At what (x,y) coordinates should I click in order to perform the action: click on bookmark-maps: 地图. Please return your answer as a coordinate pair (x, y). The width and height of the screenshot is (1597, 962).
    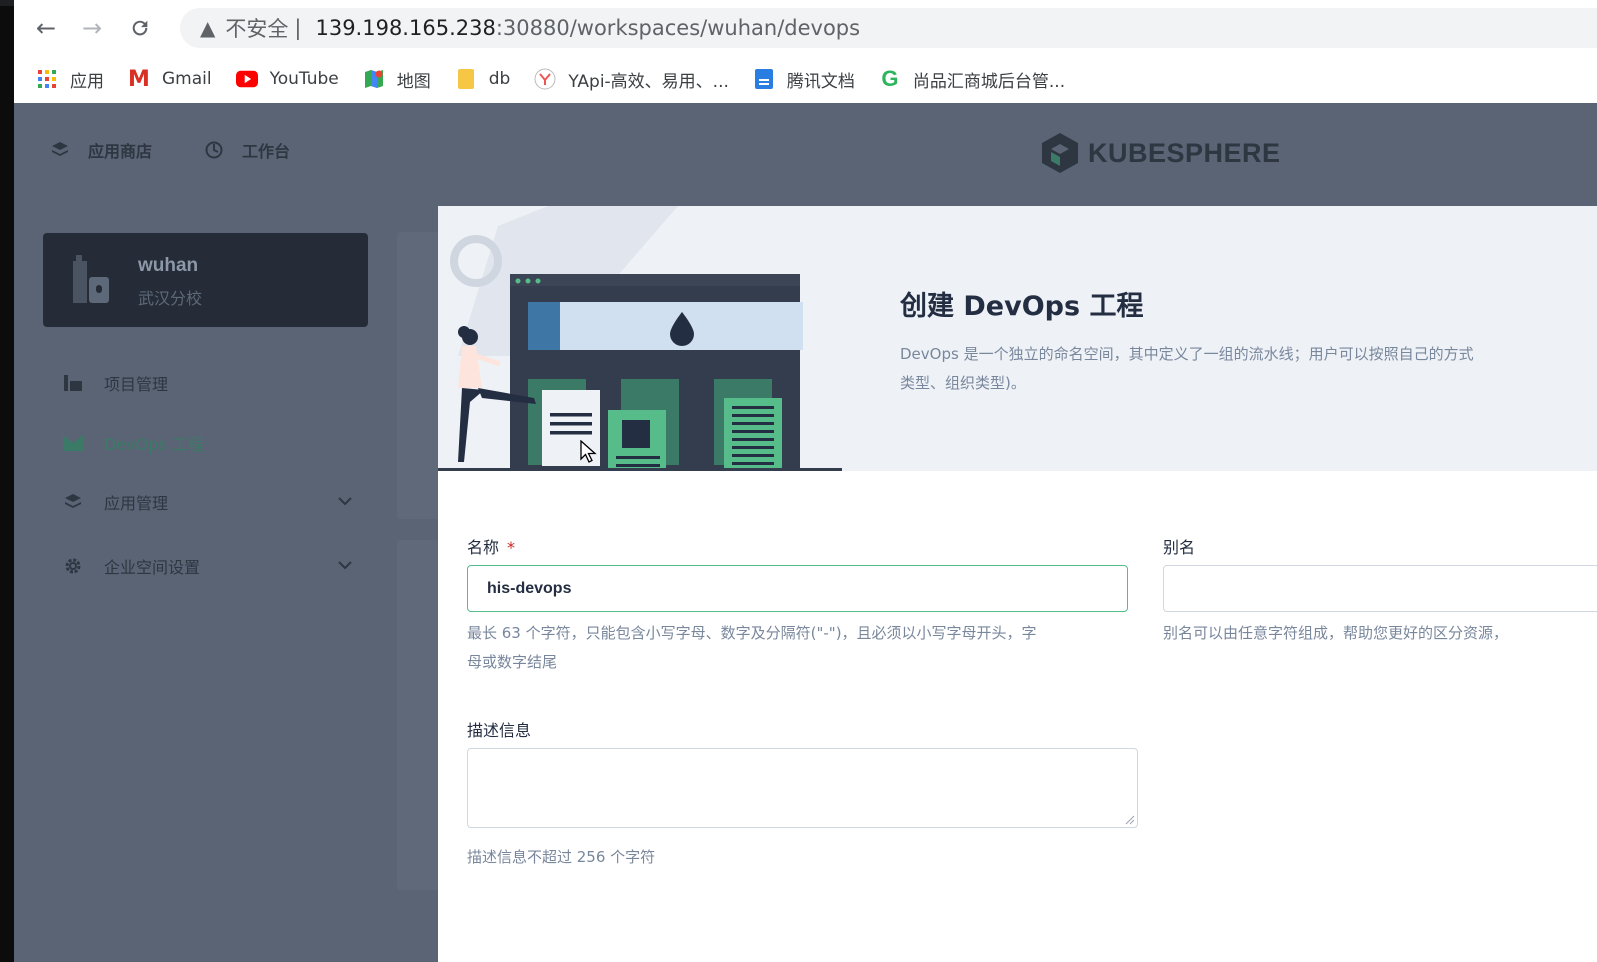
    Looking at the image, I should click on (397, 79).